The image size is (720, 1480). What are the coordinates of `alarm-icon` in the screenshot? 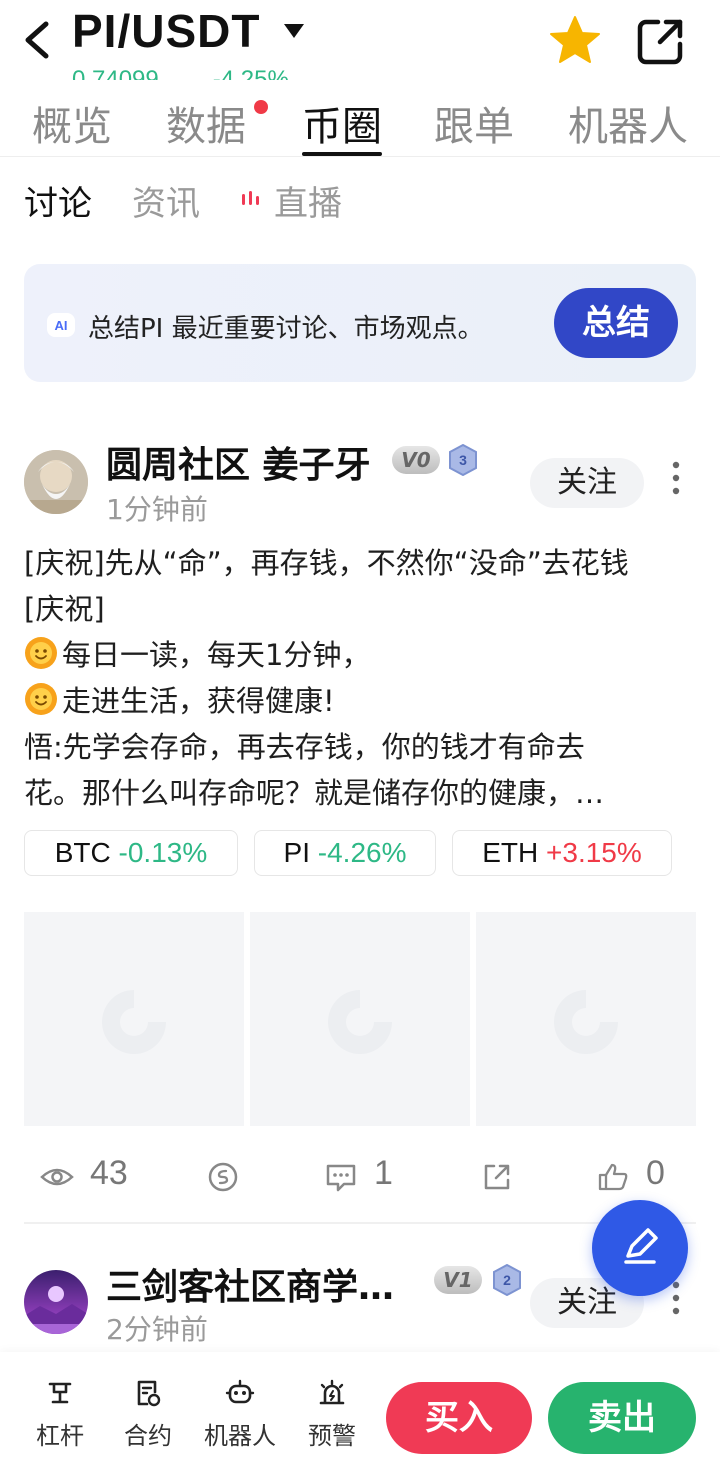 It's located at (332, 1392).